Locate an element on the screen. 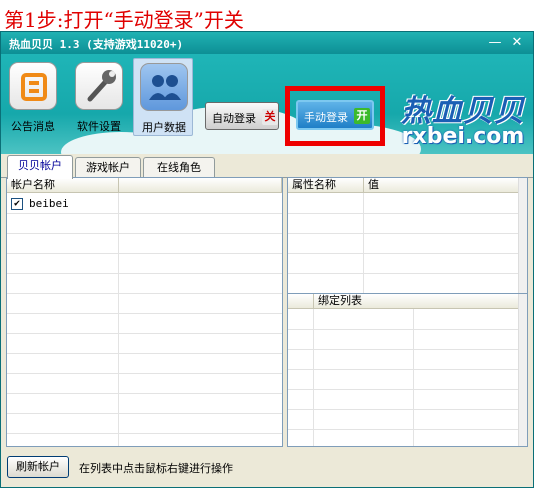 The width and height of the screenshot is (534, 488). auto-login-label: 自动登录 is located at coordinates (234, 118).